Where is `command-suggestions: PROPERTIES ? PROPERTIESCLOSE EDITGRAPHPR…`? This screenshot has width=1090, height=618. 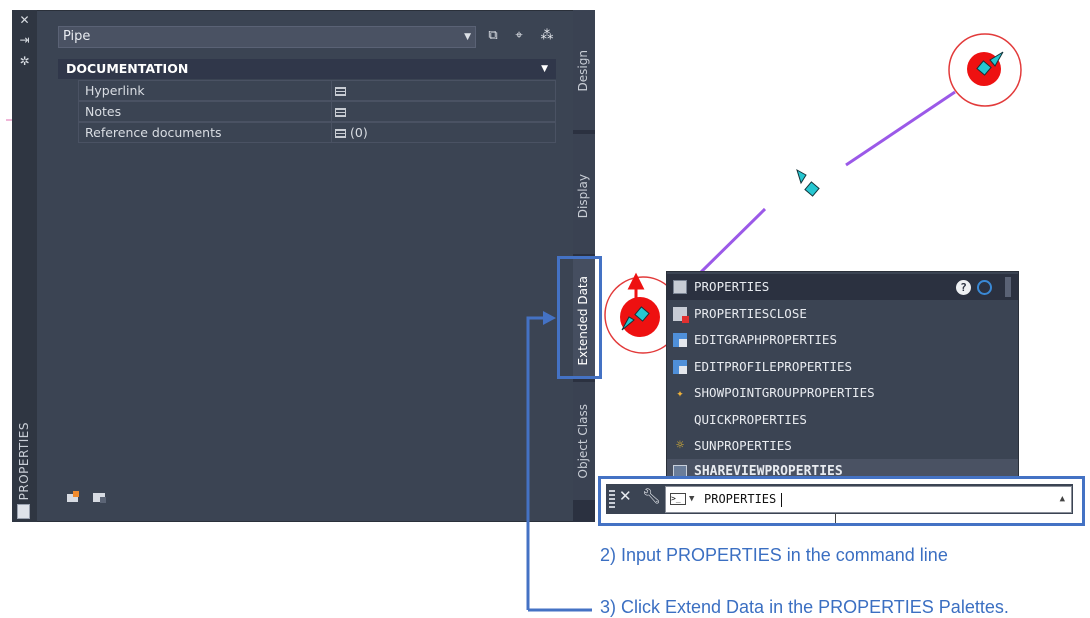 command-suggestions: PROPERTIES ? PROPERTIESCLOSE EDITGRAPHPR… is located at coordinates (842, 377).